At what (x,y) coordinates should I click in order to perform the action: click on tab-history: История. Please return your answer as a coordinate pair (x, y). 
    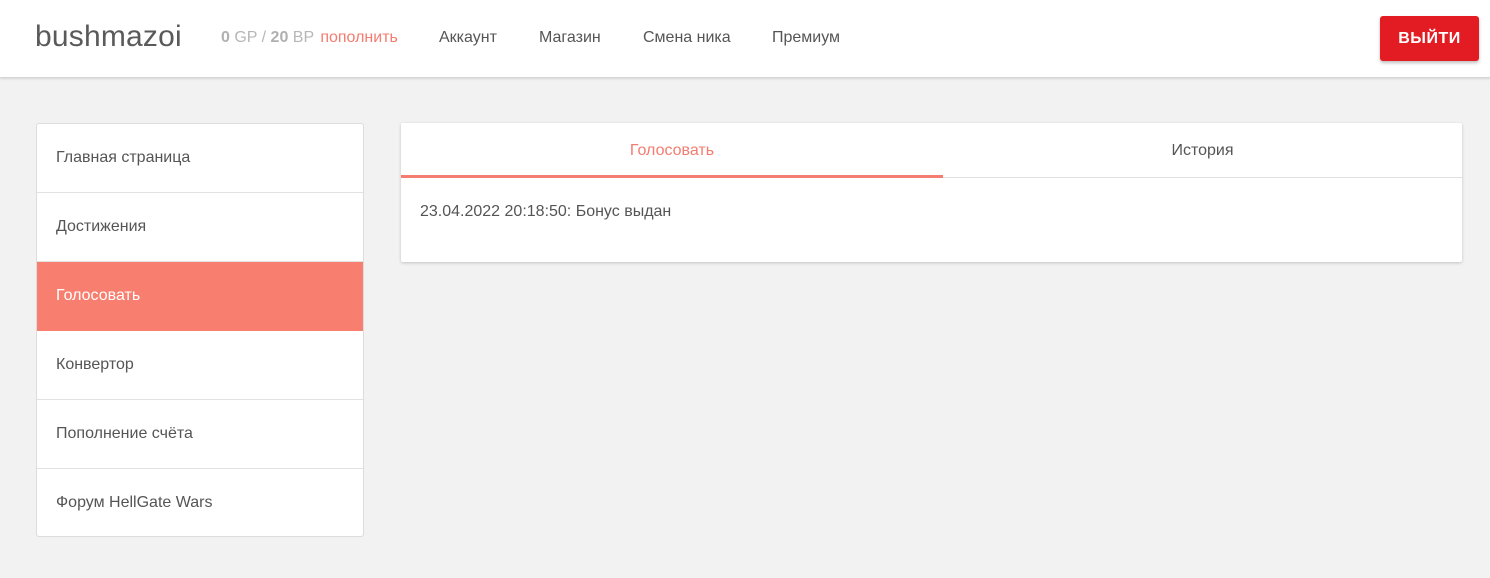
    Looking at the image, I should click on (1202, 150).